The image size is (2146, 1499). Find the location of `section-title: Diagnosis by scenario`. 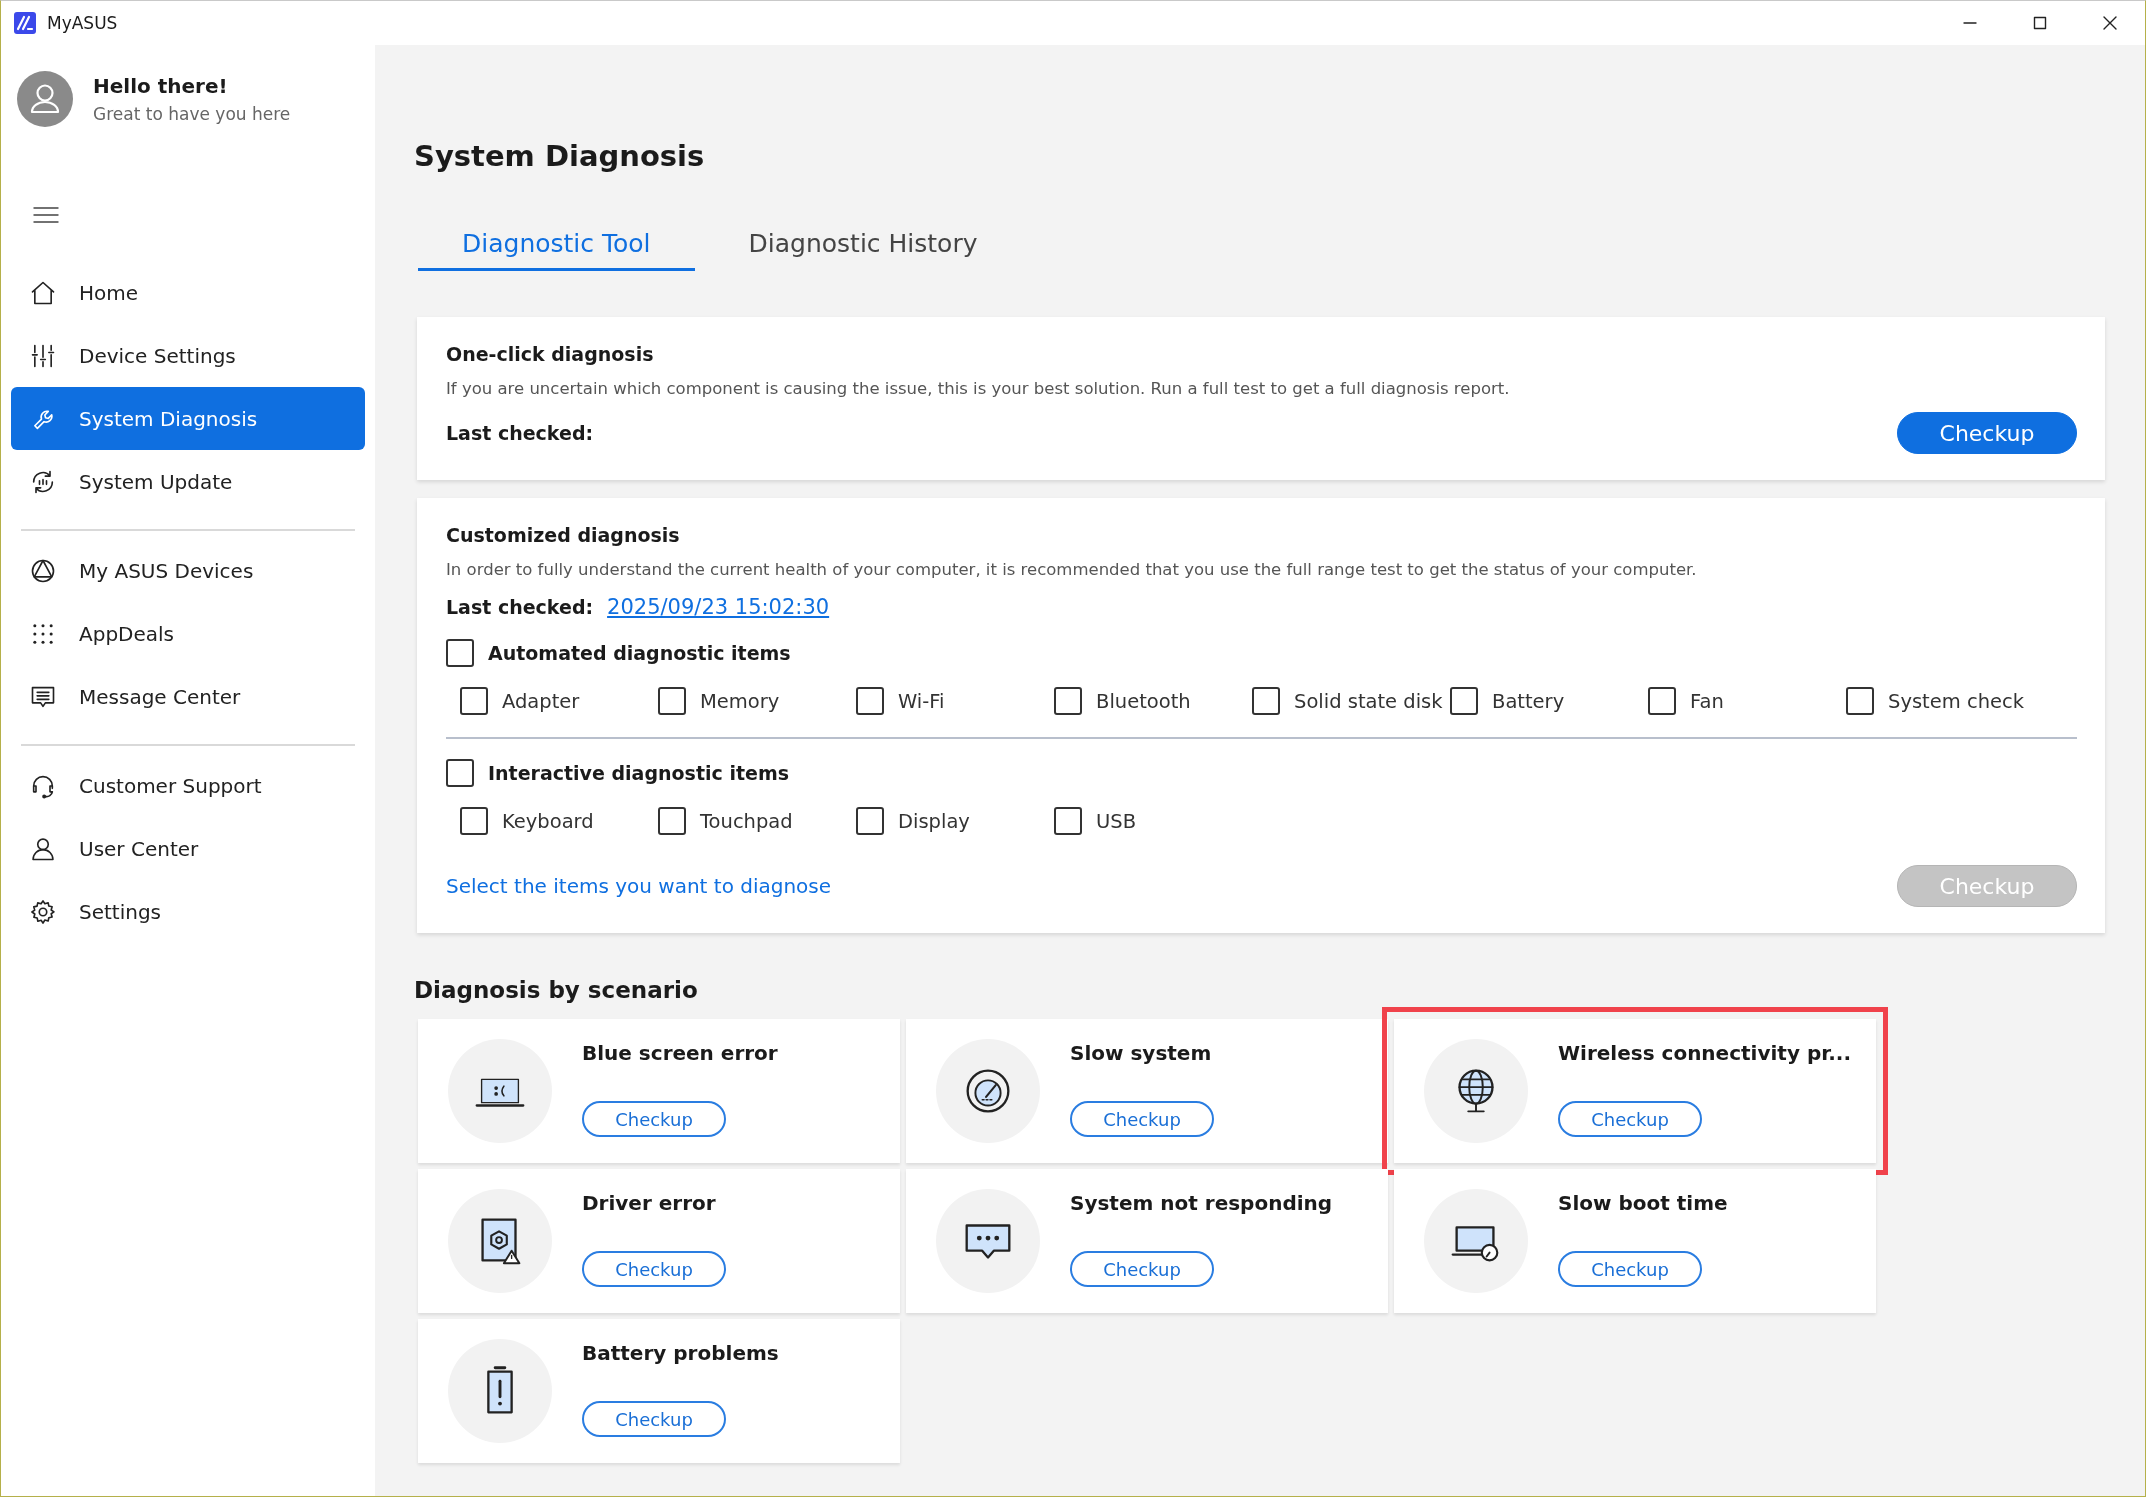

section-title: Diagnosis by scenario is located at coordinates (556, 990).